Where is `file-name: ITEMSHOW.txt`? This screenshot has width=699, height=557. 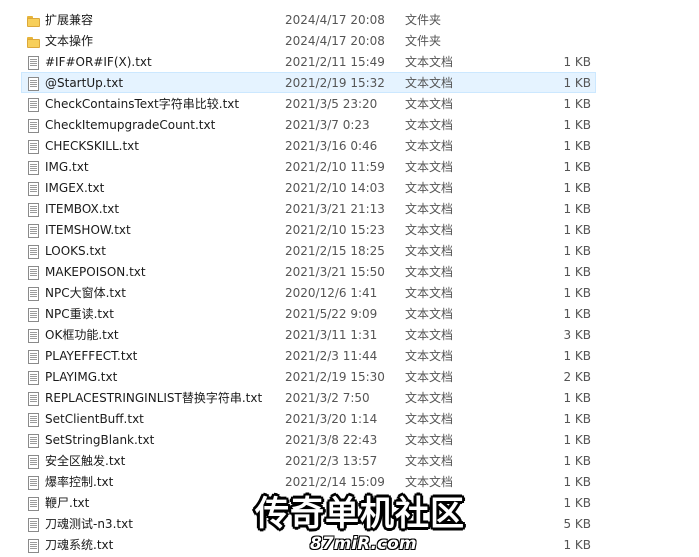 file-name: ITEMSHOW.txt is located at coordinates (88, 230).